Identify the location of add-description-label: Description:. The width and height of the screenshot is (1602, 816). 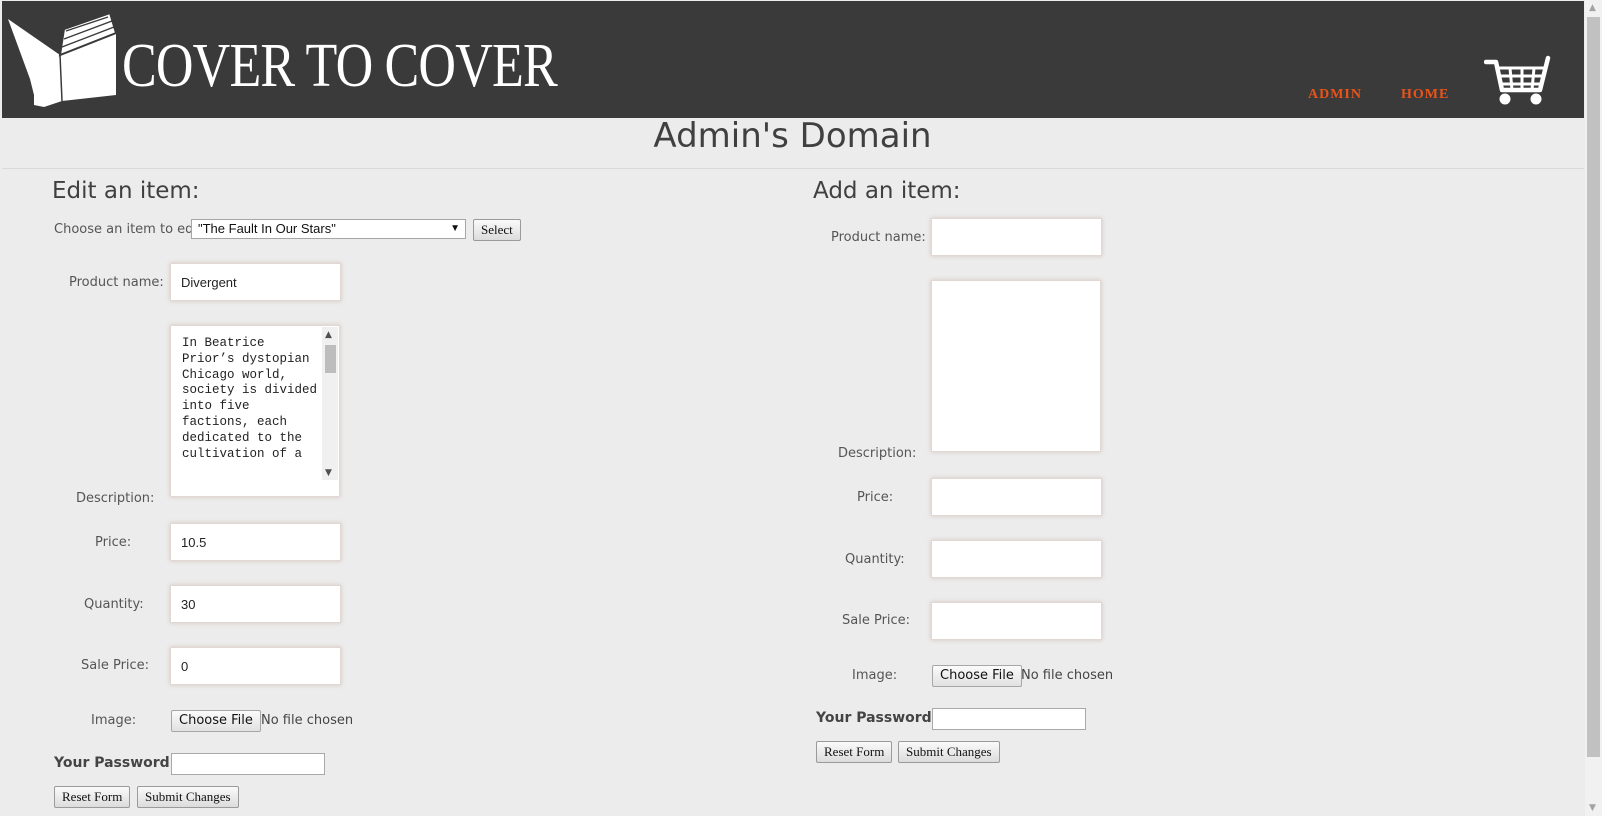
(877, 453).